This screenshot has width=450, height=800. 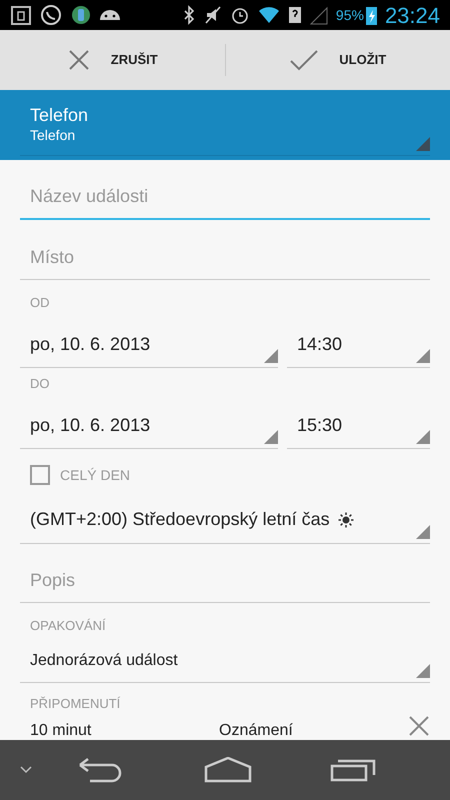 I want to click on app-icon, so click(x=81, y=15).